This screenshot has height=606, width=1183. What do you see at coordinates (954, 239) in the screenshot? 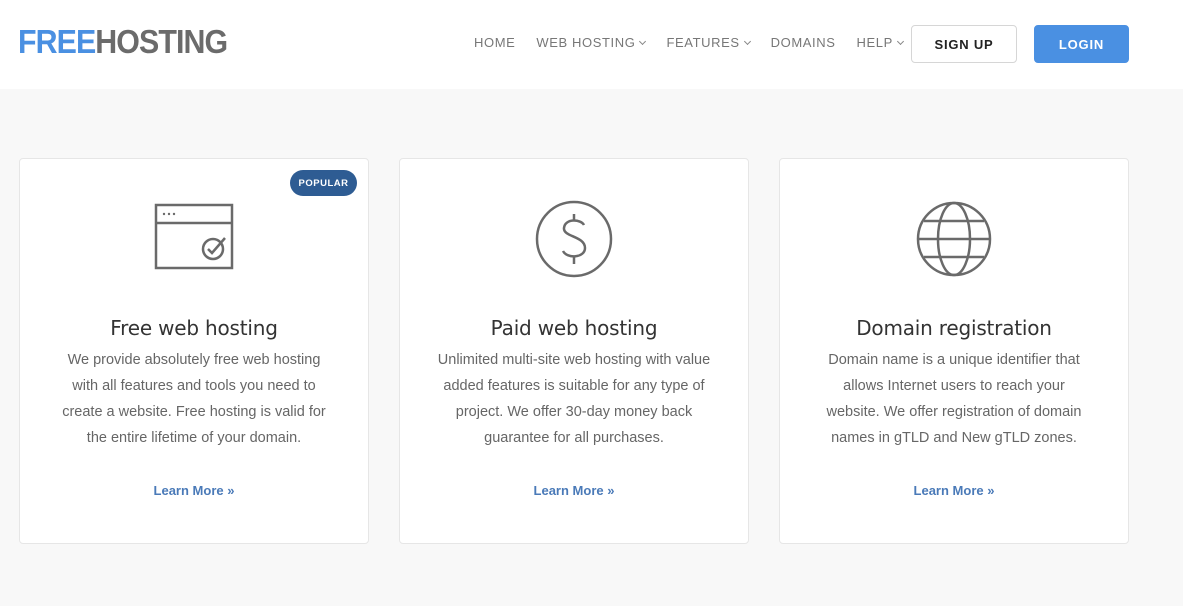
I see `globe-icon` at bounding box center [954, 239].